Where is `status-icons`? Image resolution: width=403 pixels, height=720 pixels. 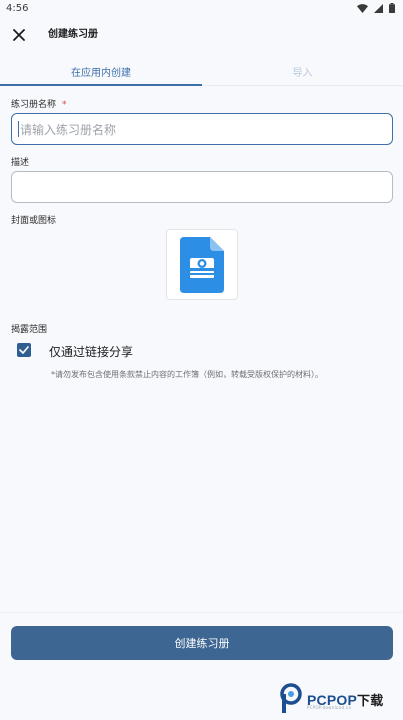 status-icons is located at coordinates (376, 8).